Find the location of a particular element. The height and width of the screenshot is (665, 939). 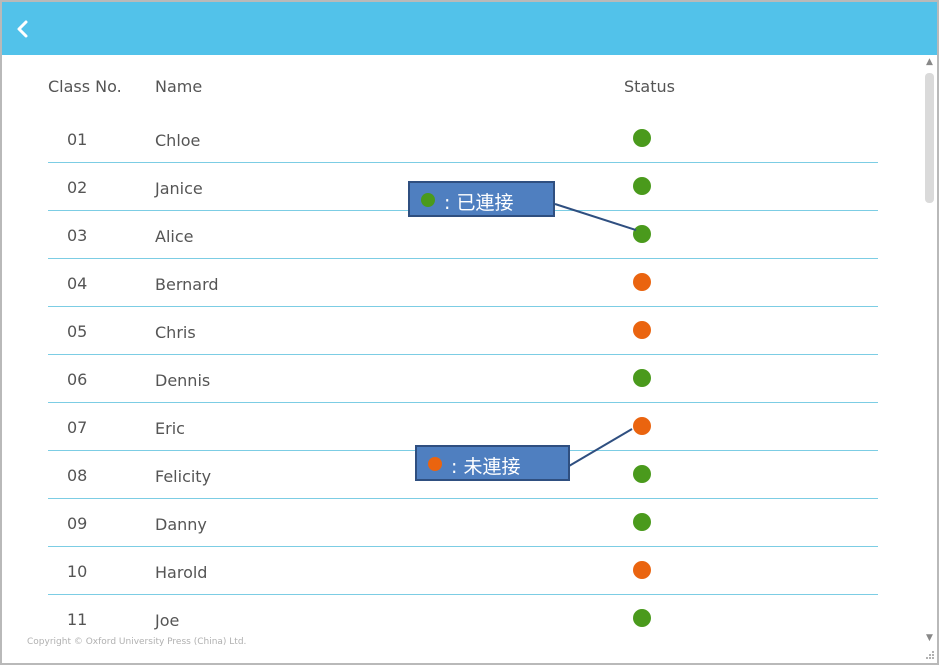

name-cell: Janice is located at coordinates (179, 188).